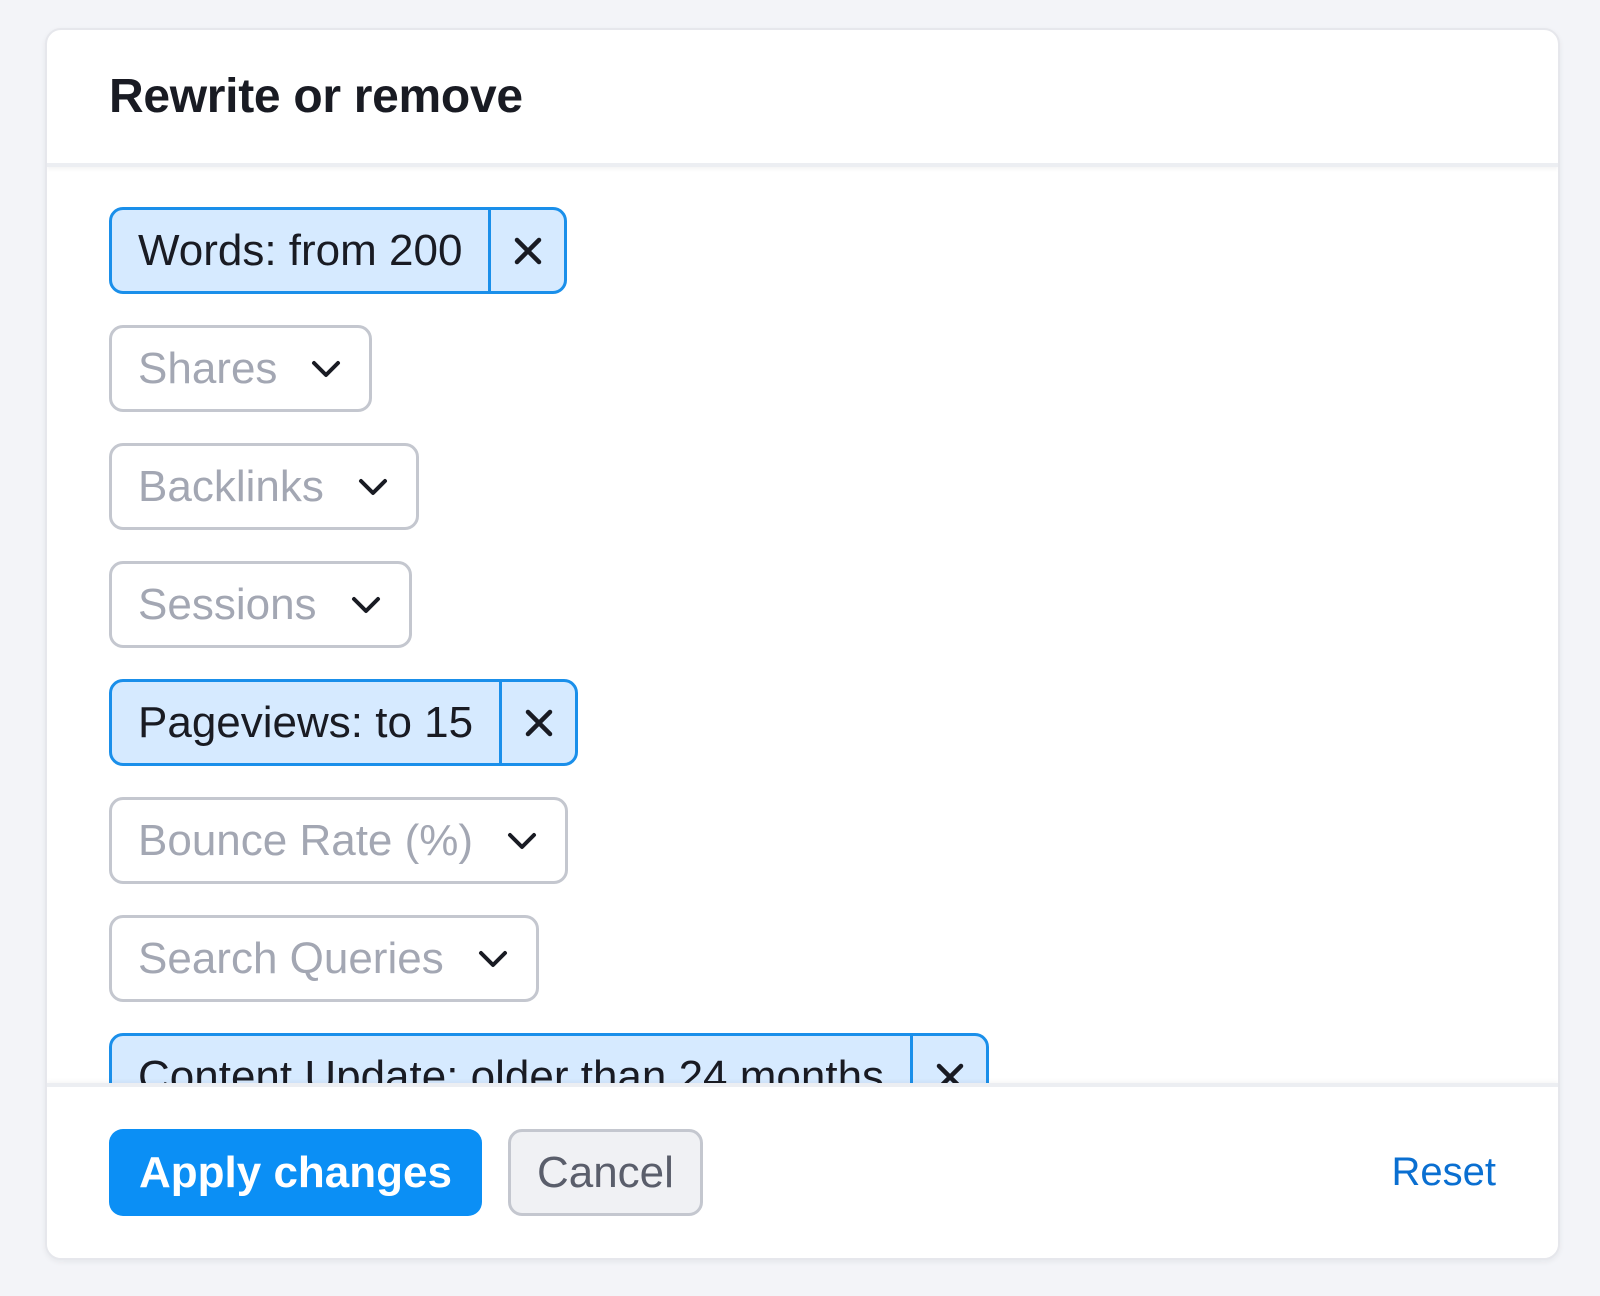 Image resolution: width=1600 pixels, height=1296 pixels. I want to click on filter-chip-label: Words: from 200, so click(300, 250).